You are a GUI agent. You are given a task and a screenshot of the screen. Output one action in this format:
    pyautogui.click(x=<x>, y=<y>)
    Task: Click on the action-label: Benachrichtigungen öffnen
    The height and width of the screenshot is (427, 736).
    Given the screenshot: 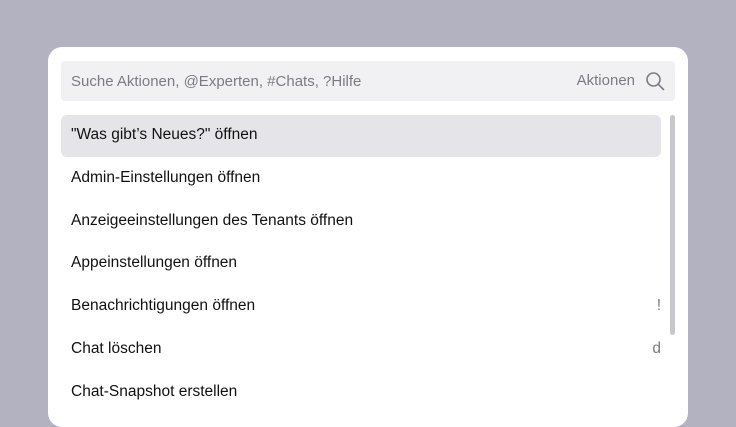 What is the action you would take?
    pyautogui.click(x=163, y=306)
    